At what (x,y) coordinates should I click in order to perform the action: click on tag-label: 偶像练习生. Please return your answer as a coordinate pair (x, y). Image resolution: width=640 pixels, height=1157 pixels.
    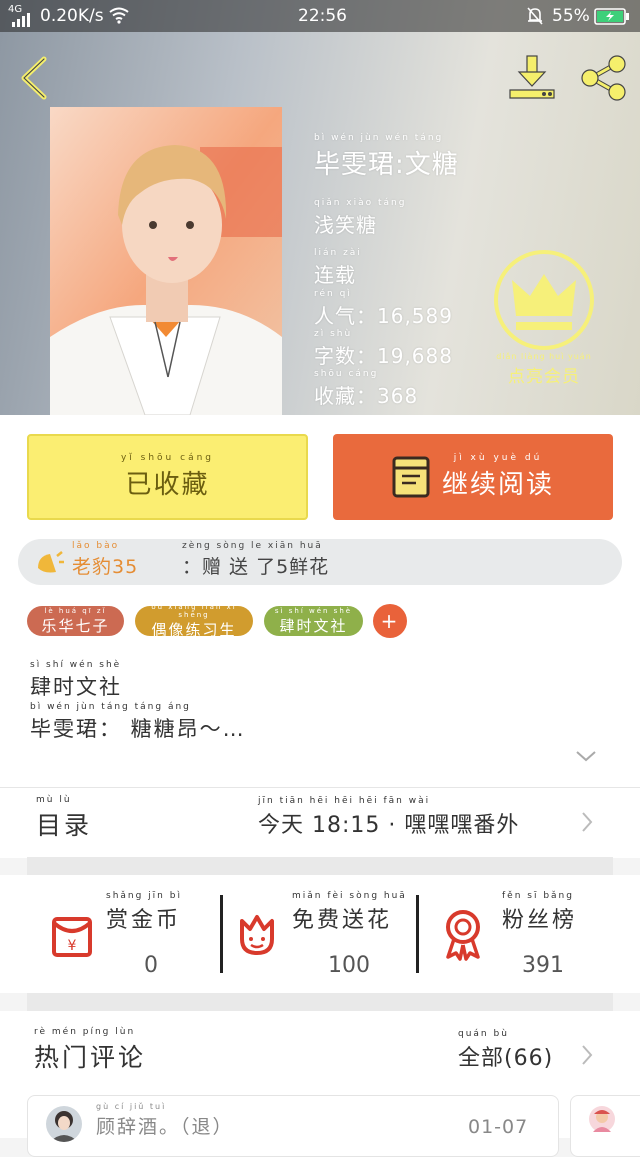
    Looking at the image, I should click on (194, 629).